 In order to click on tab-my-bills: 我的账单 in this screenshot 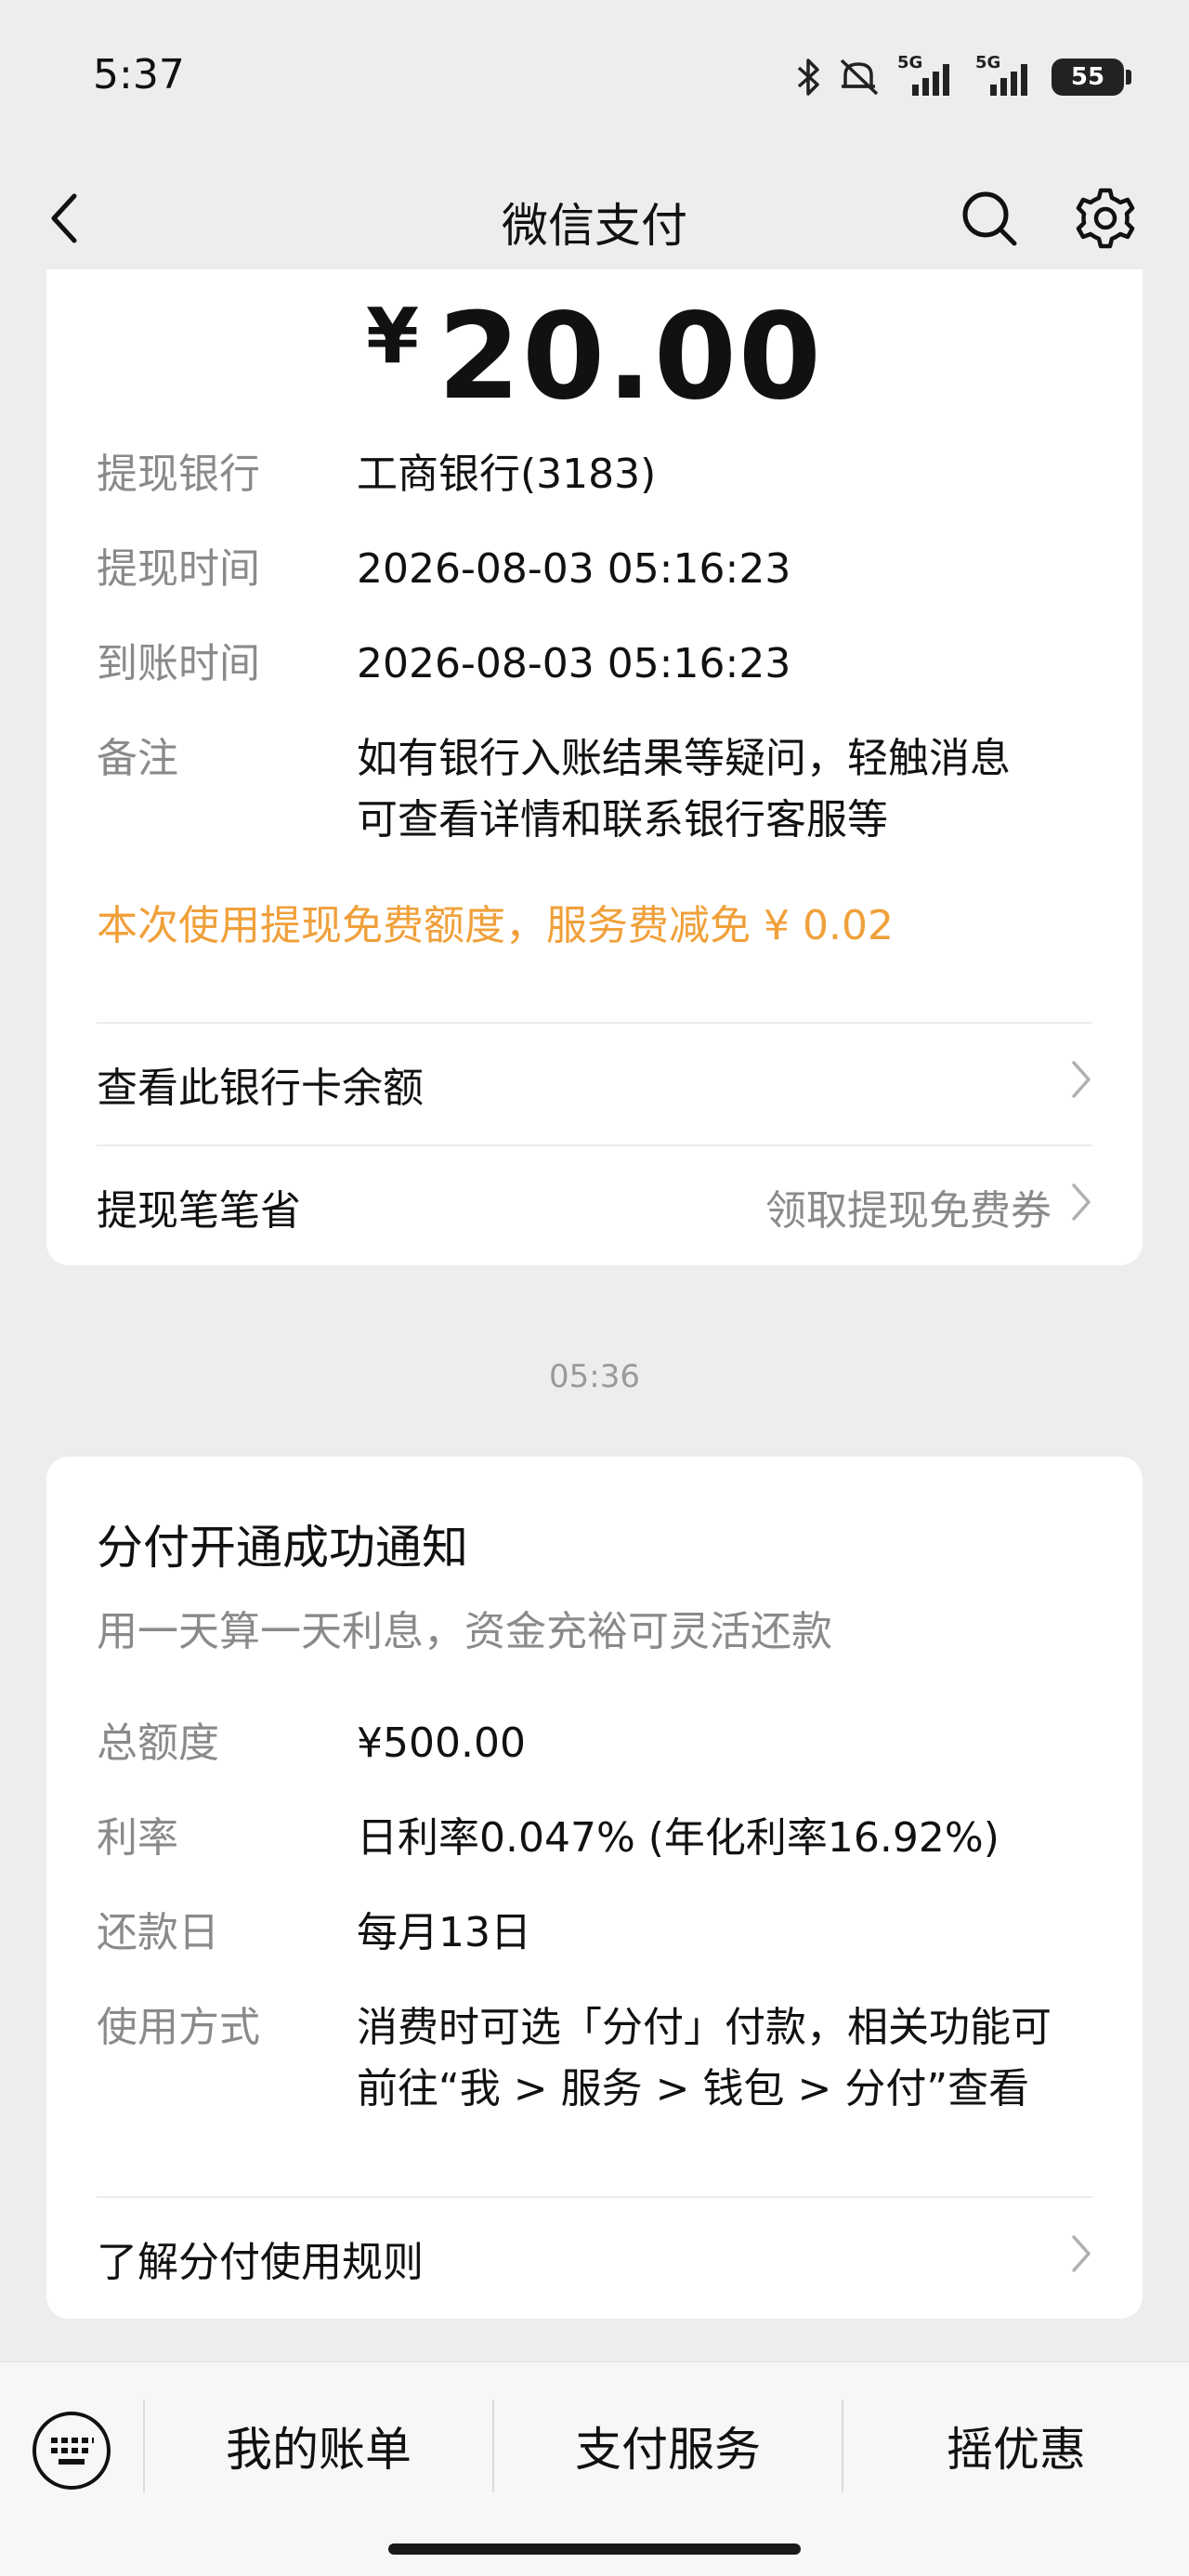, I will do `click(319, 2445)`.